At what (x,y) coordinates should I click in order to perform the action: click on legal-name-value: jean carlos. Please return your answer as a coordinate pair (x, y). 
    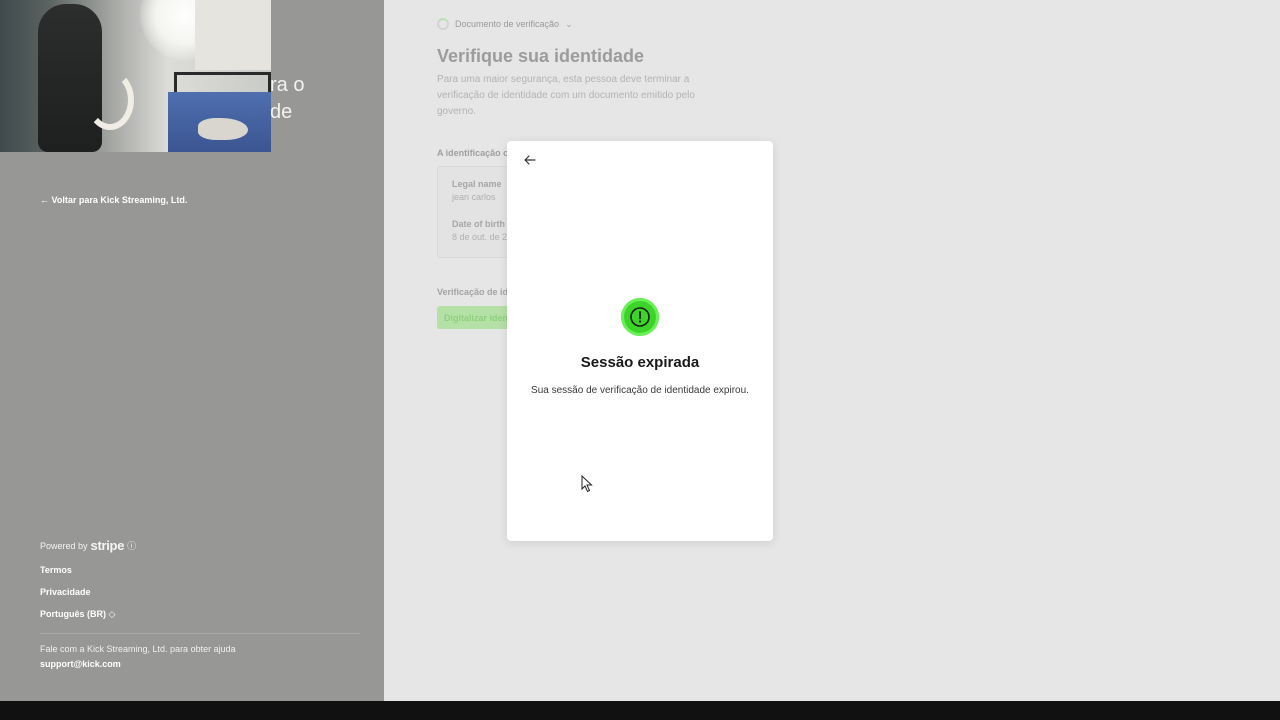
    Looking at the image, I should click on (474, 197).